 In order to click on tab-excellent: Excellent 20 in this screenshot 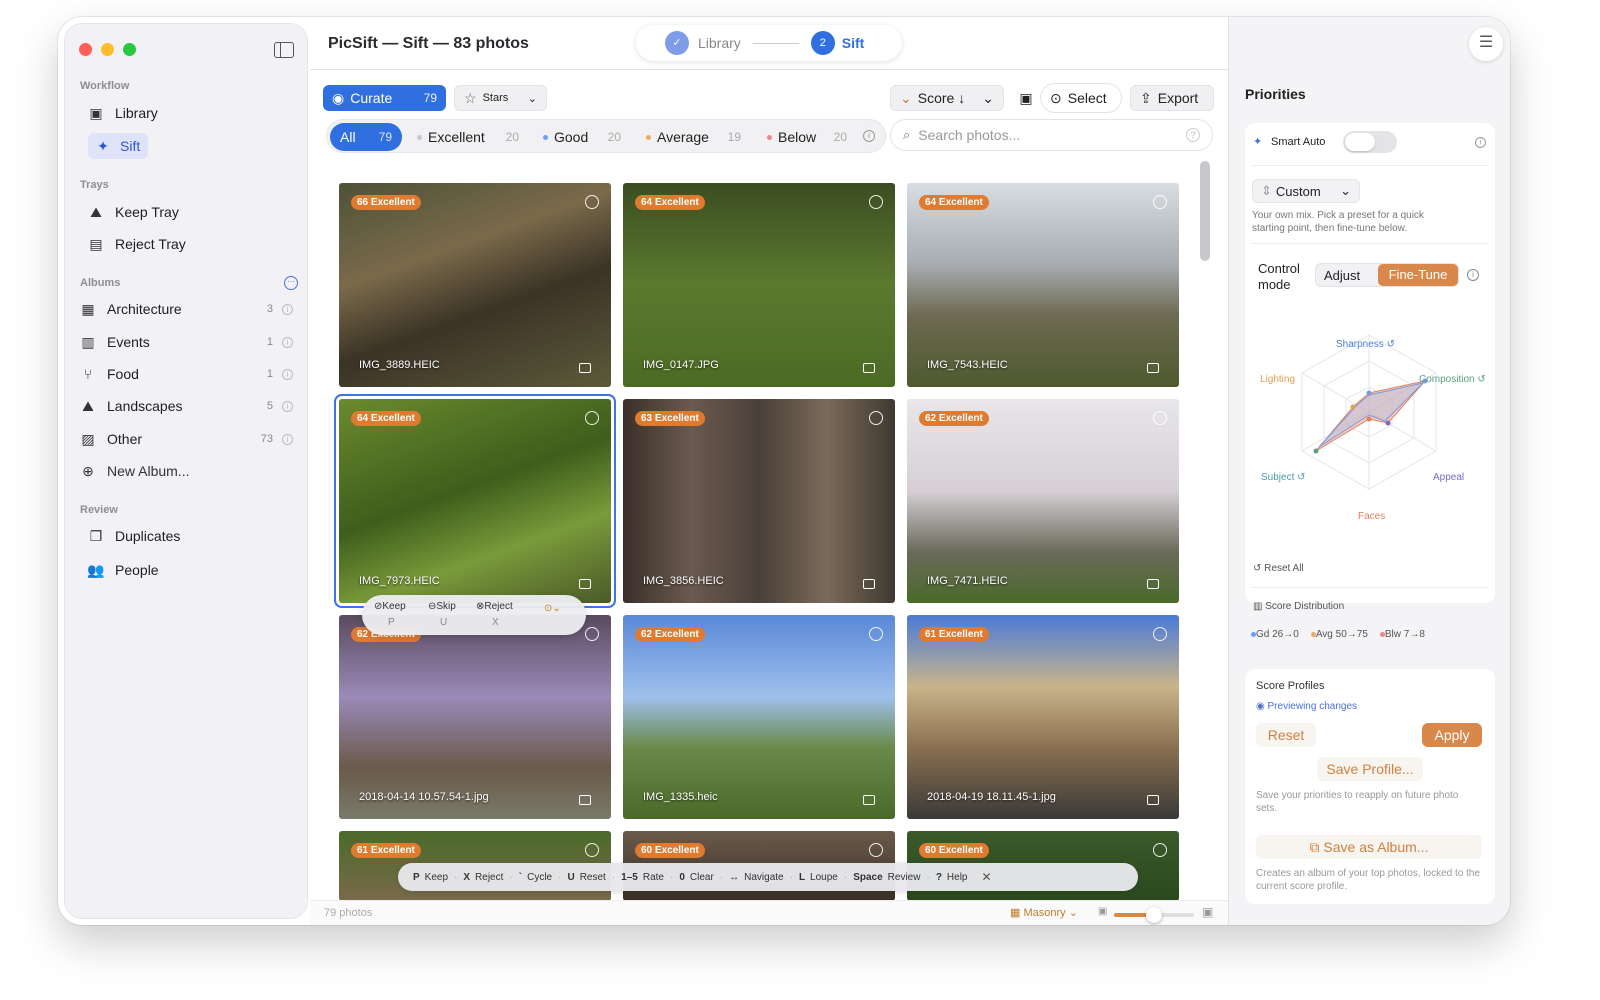, I will do `click(468, 137)`.